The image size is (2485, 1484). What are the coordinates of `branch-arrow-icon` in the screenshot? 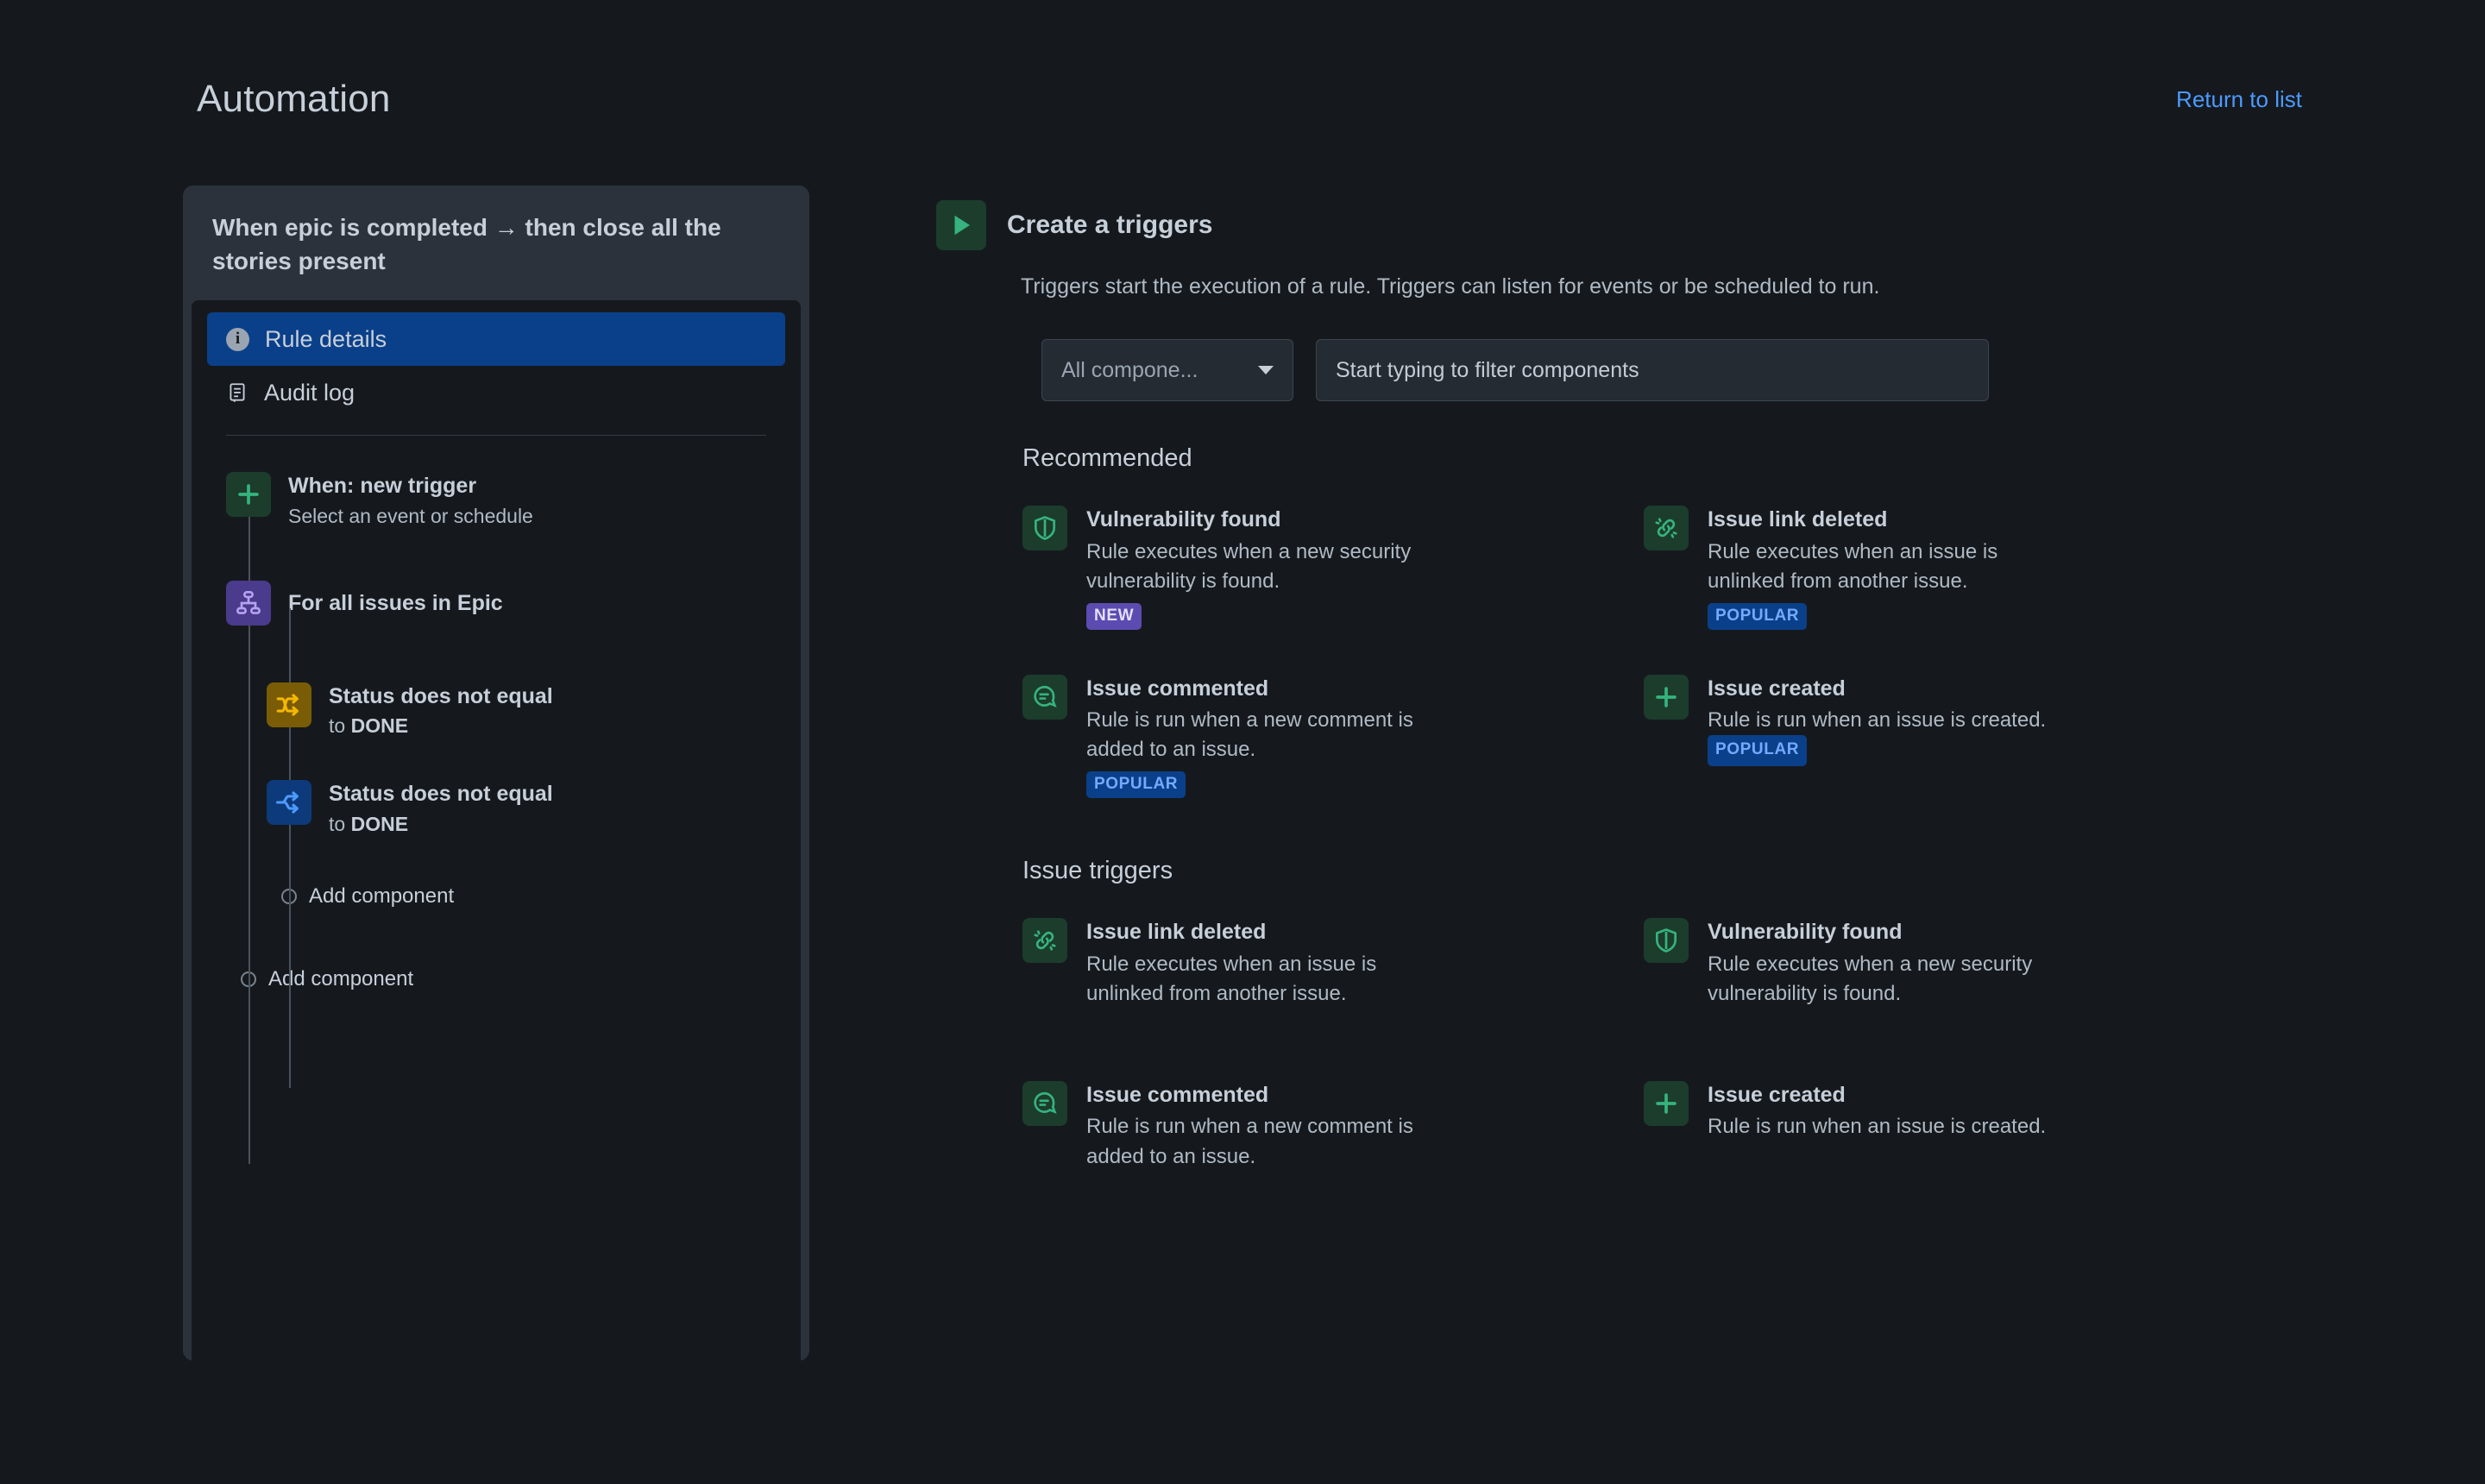 It's located at (289, 802).